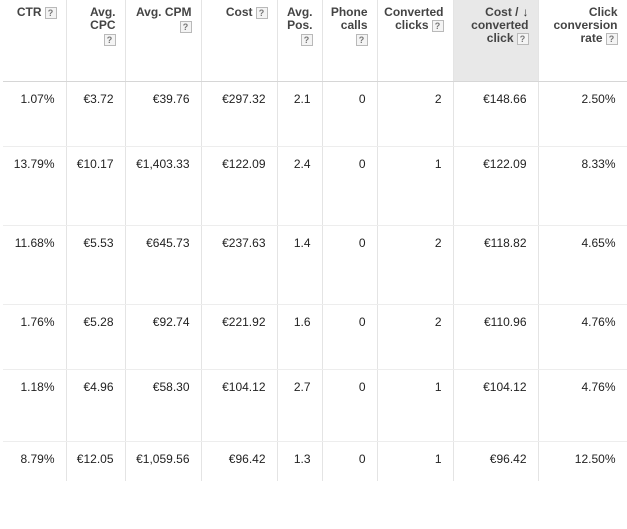 This screenshot has width=627, height=529. What do you see at coordinates (35, 41) in the screenshot?
I see `column-header-ctr: CTR?` at bounding box center [35, 41].